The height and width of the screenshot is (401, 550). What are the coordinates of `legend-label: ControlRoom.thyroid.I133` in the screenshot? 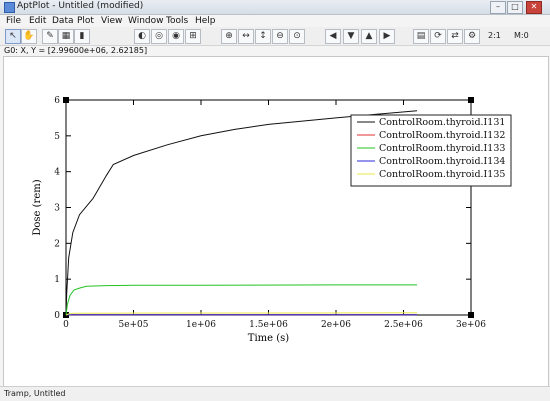 It's located at (442, 148).